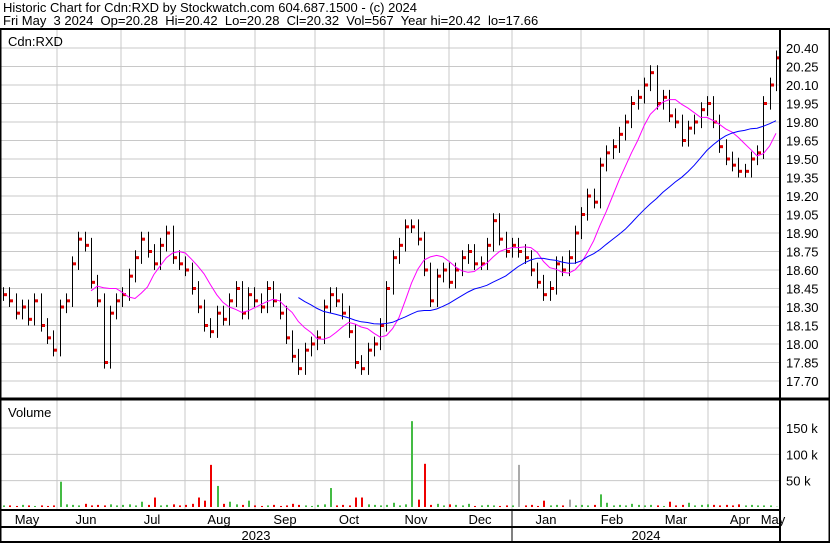  Describe the element at coordinates (802, 233) in the screenshot. I see `price-tick-label: 18.90` at that location.